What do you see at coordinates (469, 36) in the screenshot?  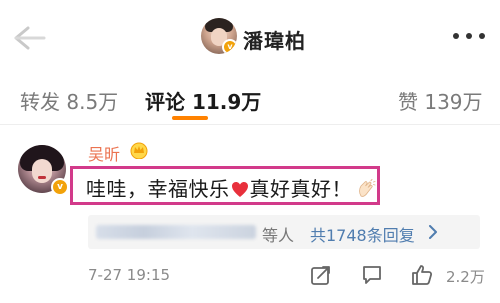 I see `more-dots-icon` at bounding box center [469, 36].